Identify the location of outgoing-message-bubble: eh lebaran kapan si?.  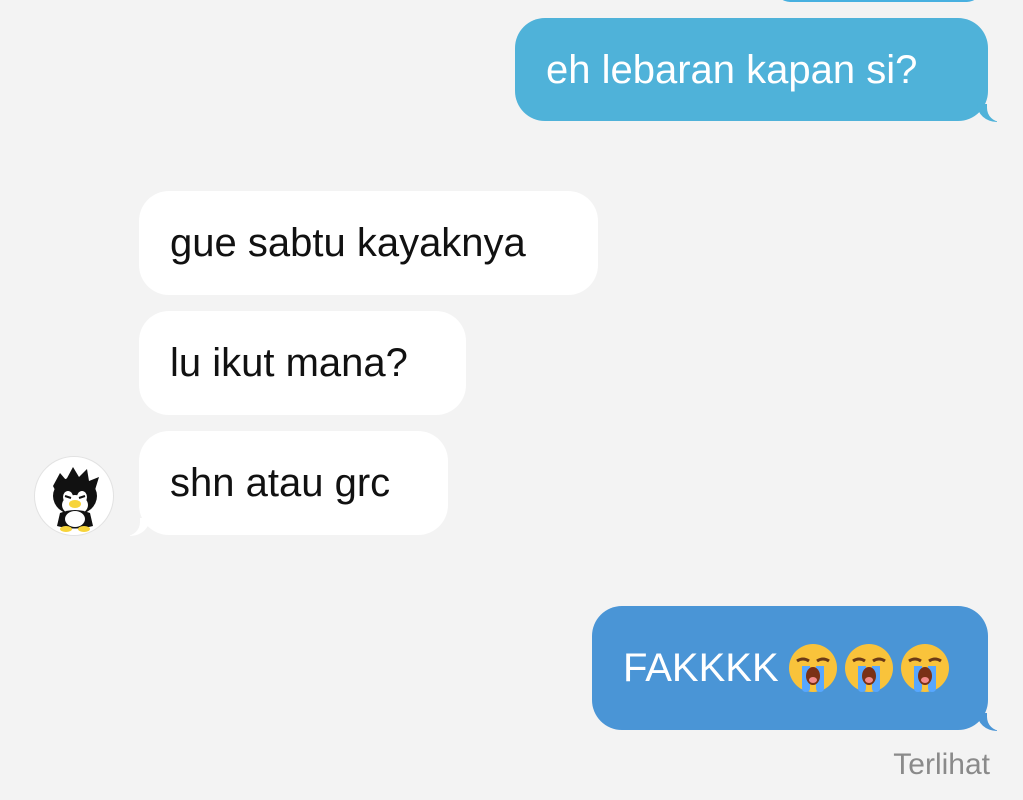
(761, 70).